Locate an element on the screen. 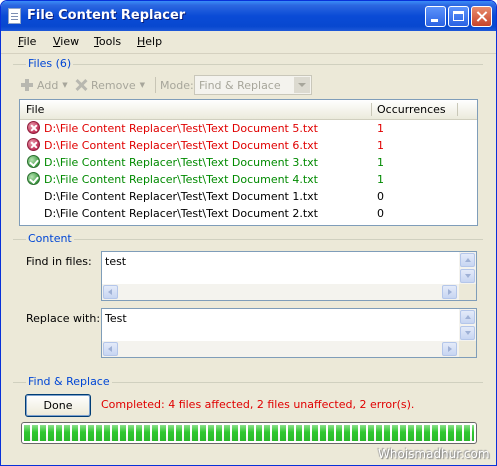 The width and height of the screenshot is (497, 466). progress-fill is located at coordinates (249, 433).